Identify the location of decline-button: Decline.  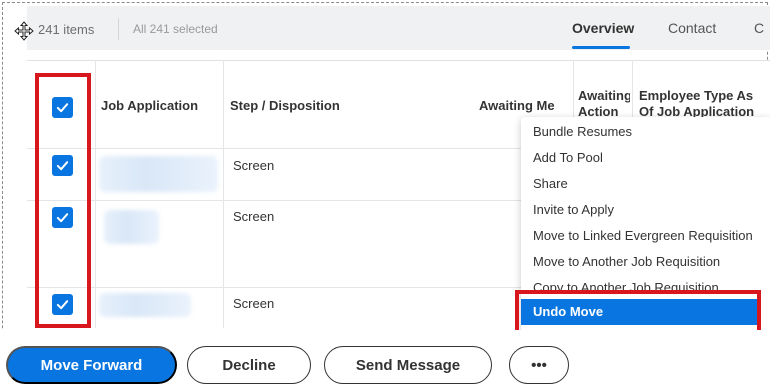
(249, 365).